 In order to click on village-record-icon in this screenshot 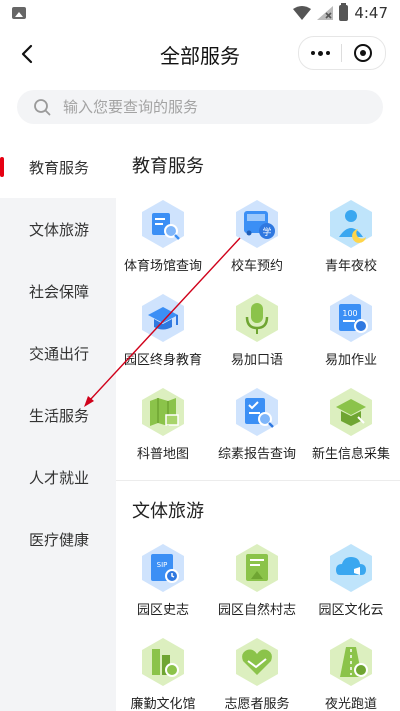, I will do `click(257, 568)`.